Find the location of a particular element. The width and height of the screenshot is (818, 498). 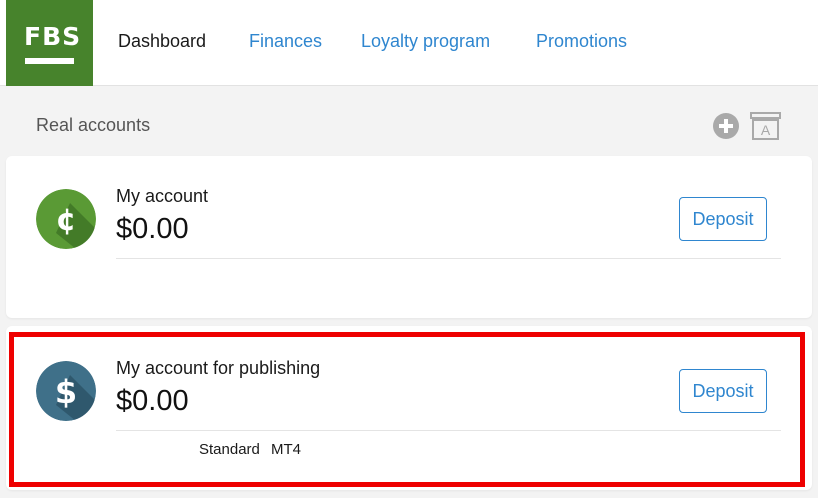

account-platform: MT4 is located at coordinates (286, 449).